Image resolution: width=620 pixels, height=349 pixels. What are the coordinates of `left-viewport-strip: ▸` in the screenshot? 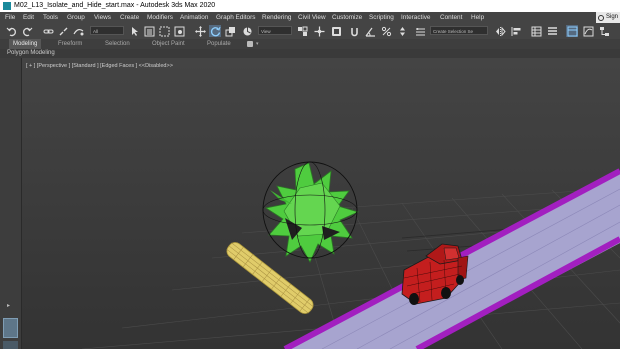 It's located at (11, 203).